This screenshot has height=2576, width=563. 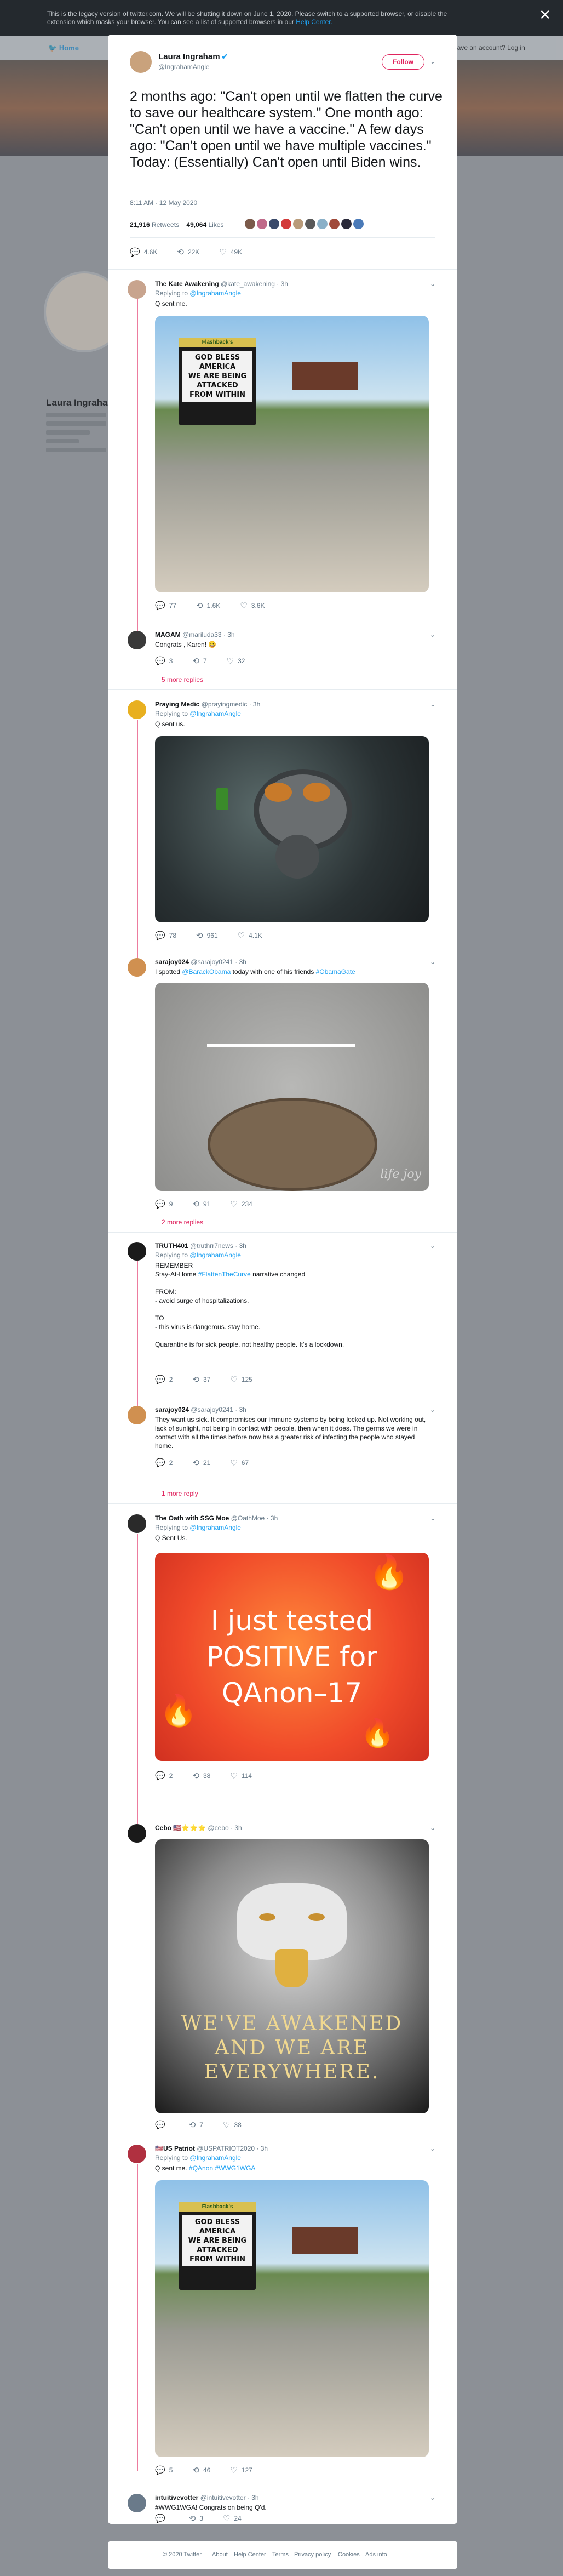 I want to click on more-replies-link: 1 more reply, so click(x=180, y=1493).